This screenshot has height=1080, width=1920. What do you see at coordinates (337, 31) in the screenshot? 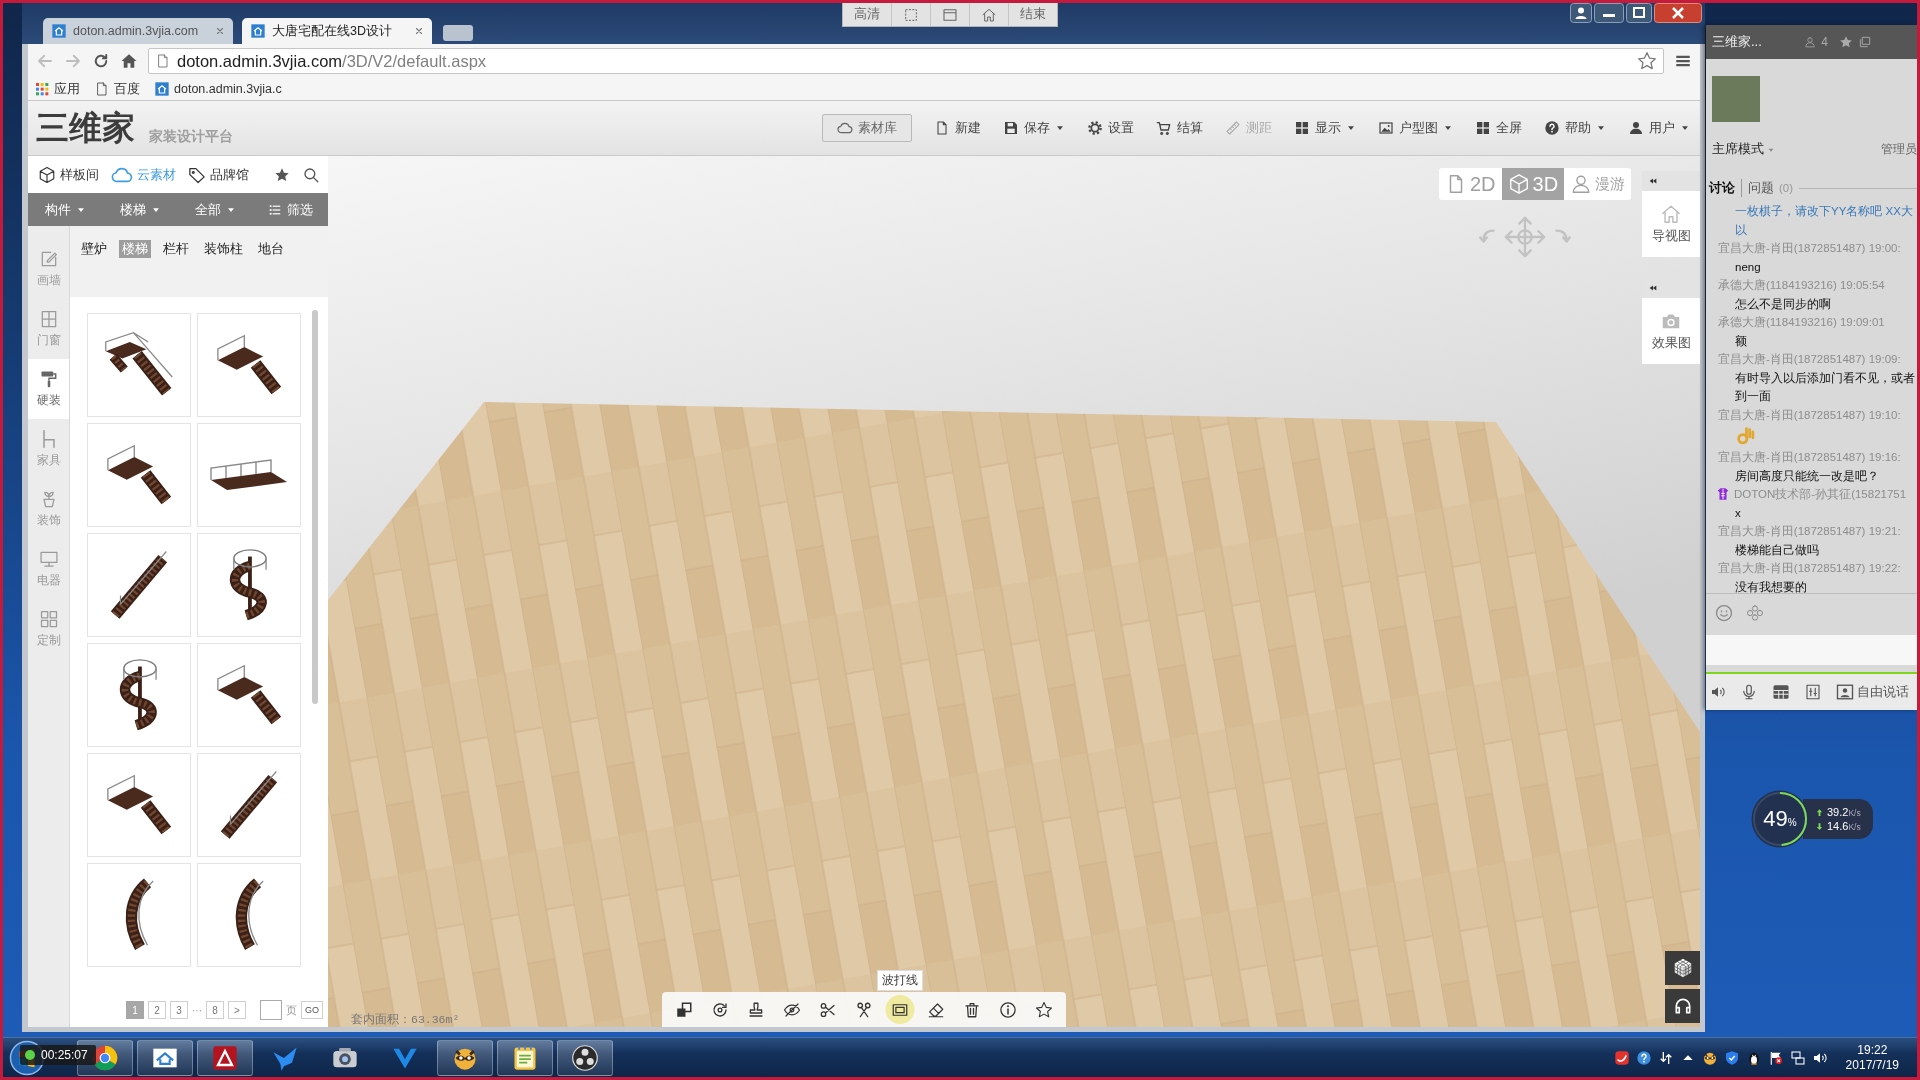
I see `browser-tab: 大唐宅配在线3D设计` at bounding box center [337, 31].